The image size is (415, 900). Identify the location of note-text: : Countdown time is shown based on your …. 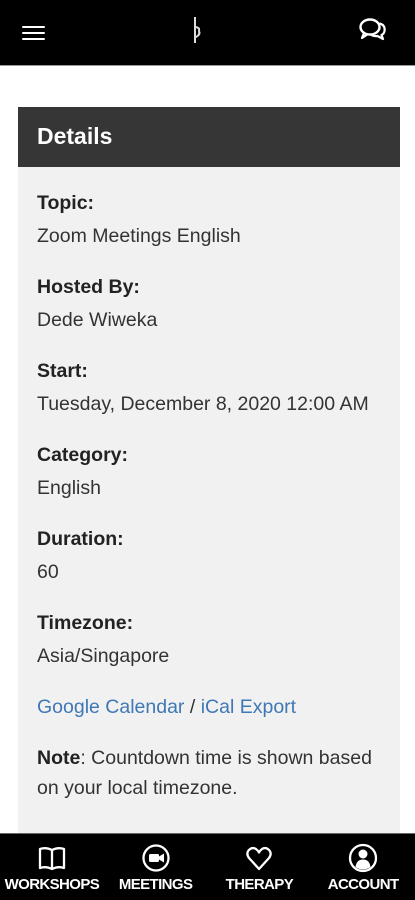
(204, 773).